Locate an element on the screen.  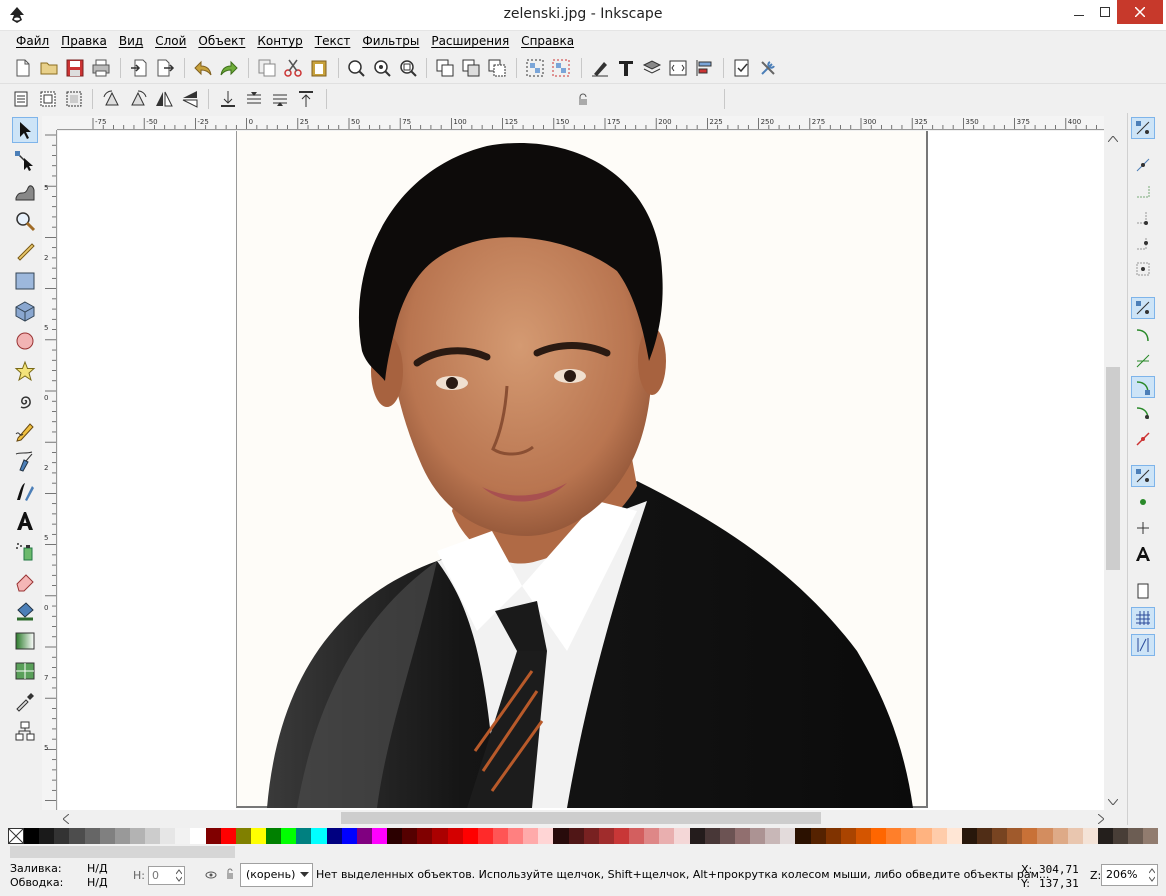
snap-enable-toggle is located at coordinates (1143, 128).